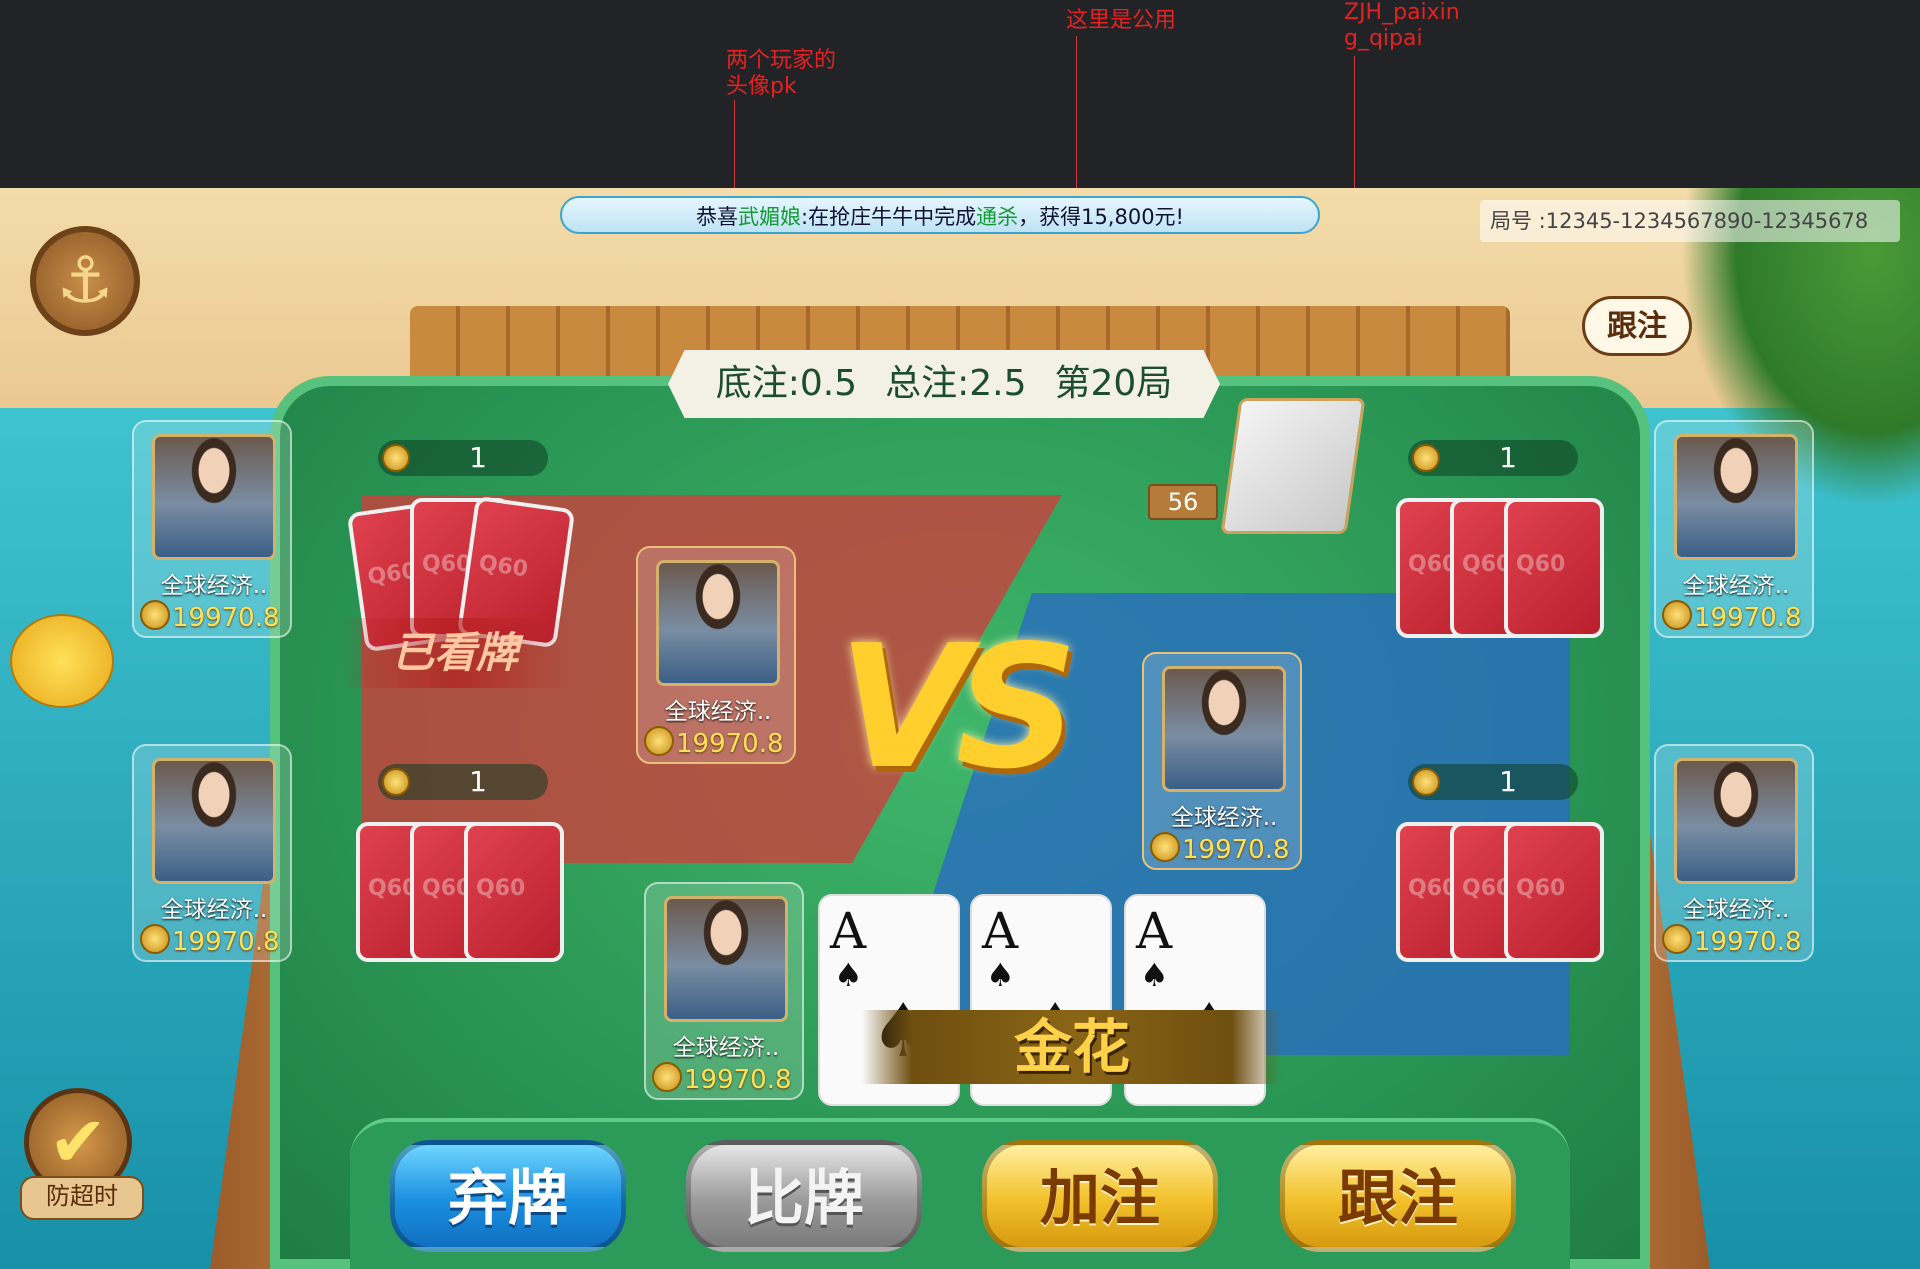 The height and width of the screenshot is (1269, 1920). Describe the element at coordinates (463, 458) in the screenshot. I see `bet-bar-left-top: 1` at that location.